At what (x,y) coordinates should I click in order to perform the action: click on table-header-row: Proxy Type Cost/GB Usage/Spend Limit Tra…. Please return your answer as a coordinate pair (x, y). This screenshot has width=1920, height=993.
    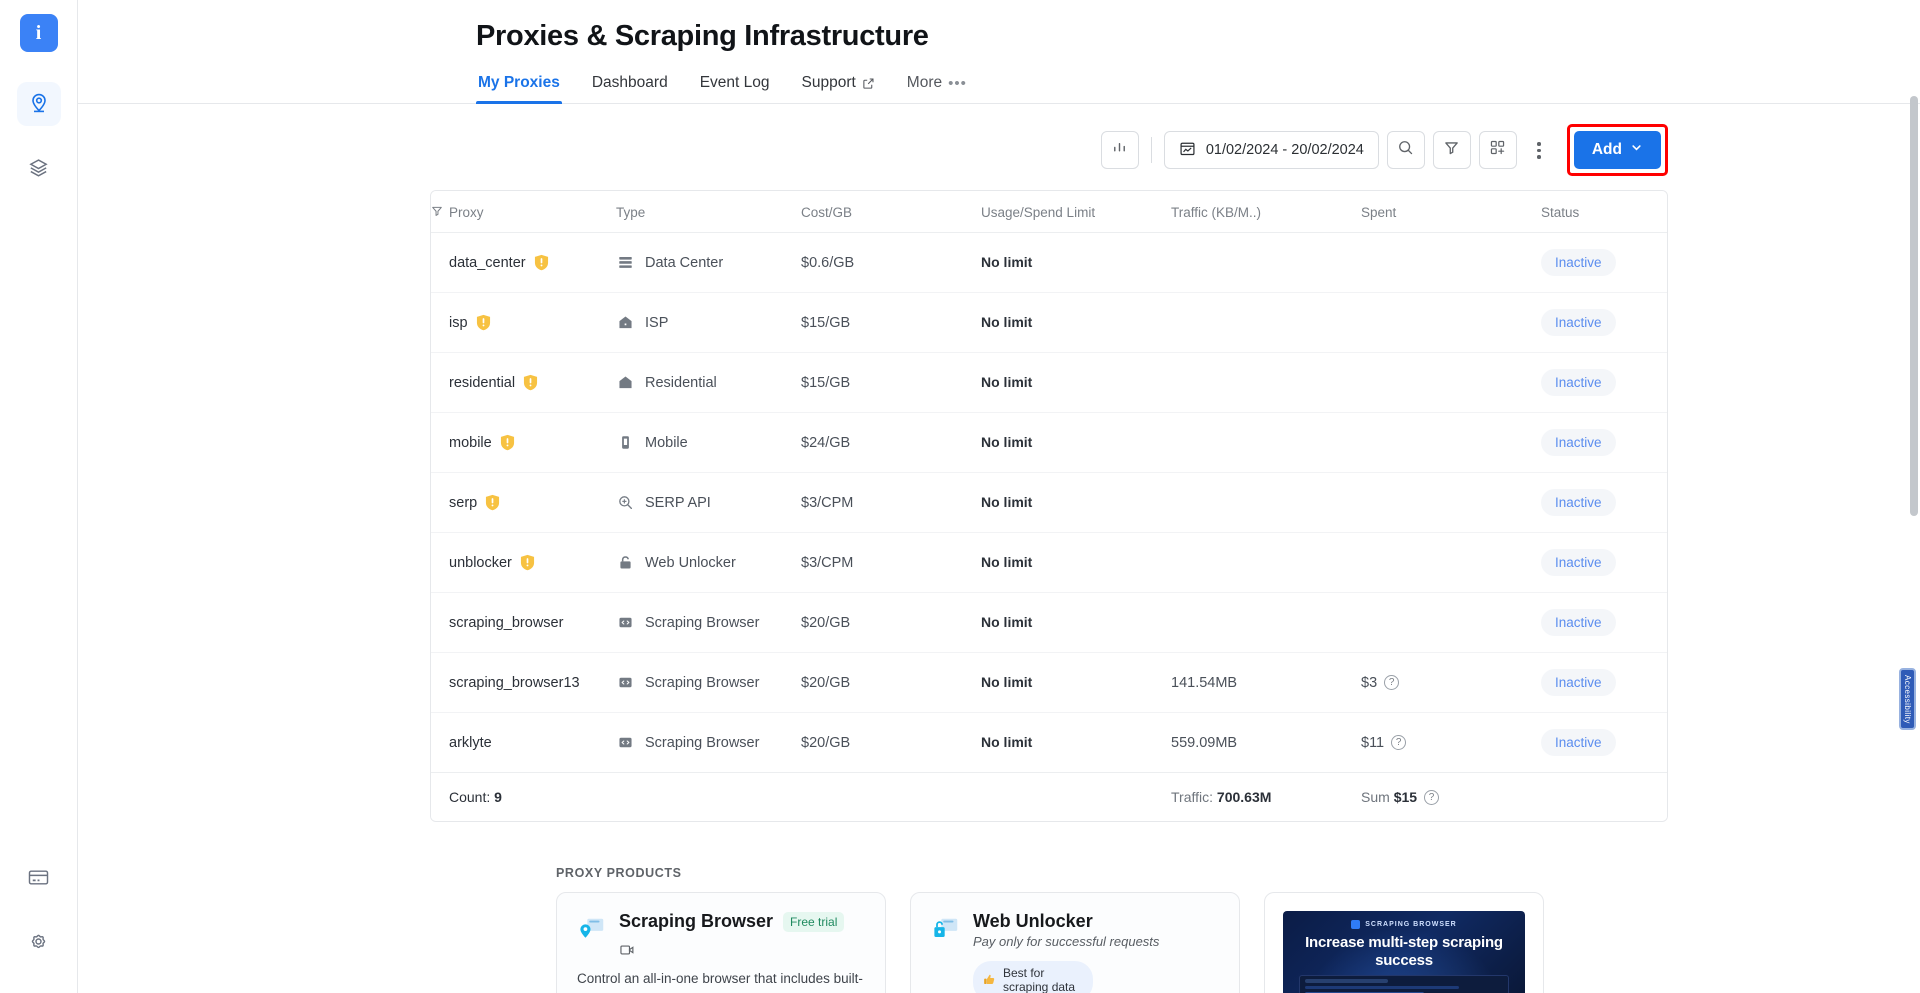
    Looking at the image, I should click on (1049, 212).